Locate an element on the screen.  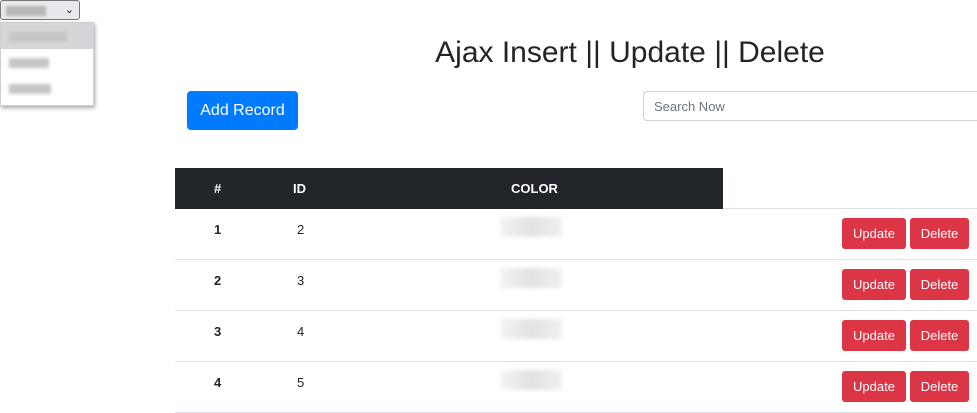
table-row: 1 2 Update Delete is located at coordinates (576, 234).